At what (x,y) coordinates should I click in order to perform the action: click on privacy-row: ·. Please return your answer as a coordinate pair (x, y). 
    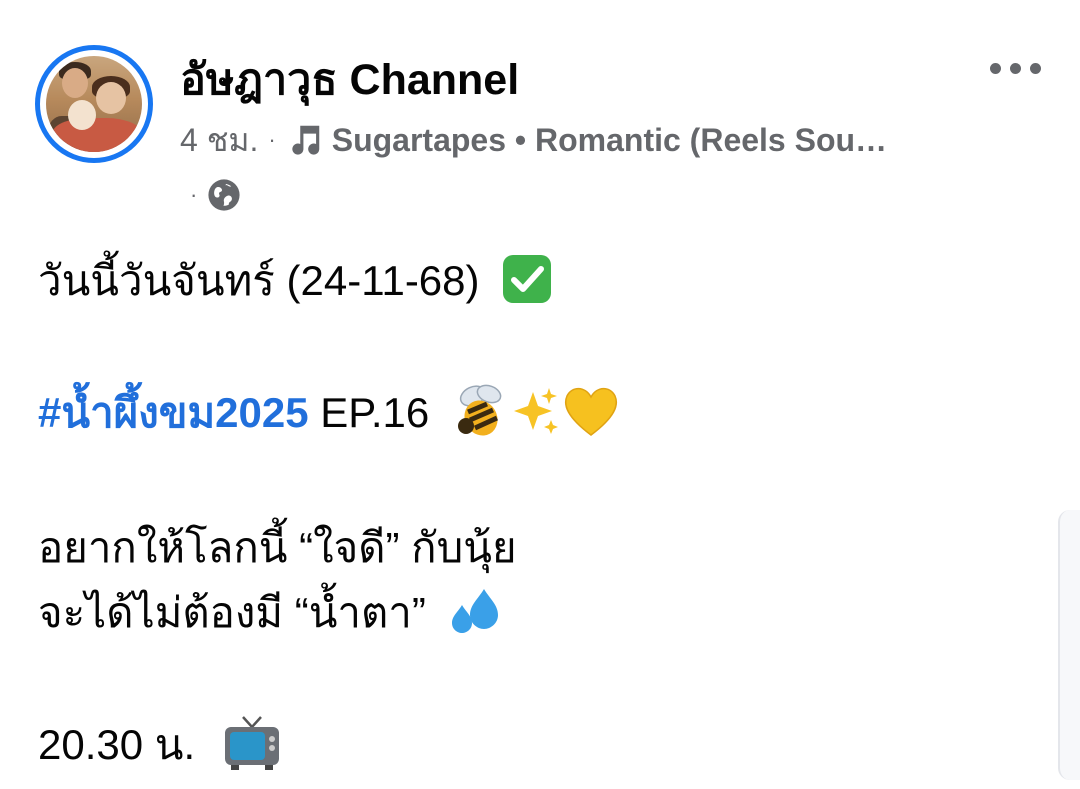
    Looking at the image, I should click on (215, 195).